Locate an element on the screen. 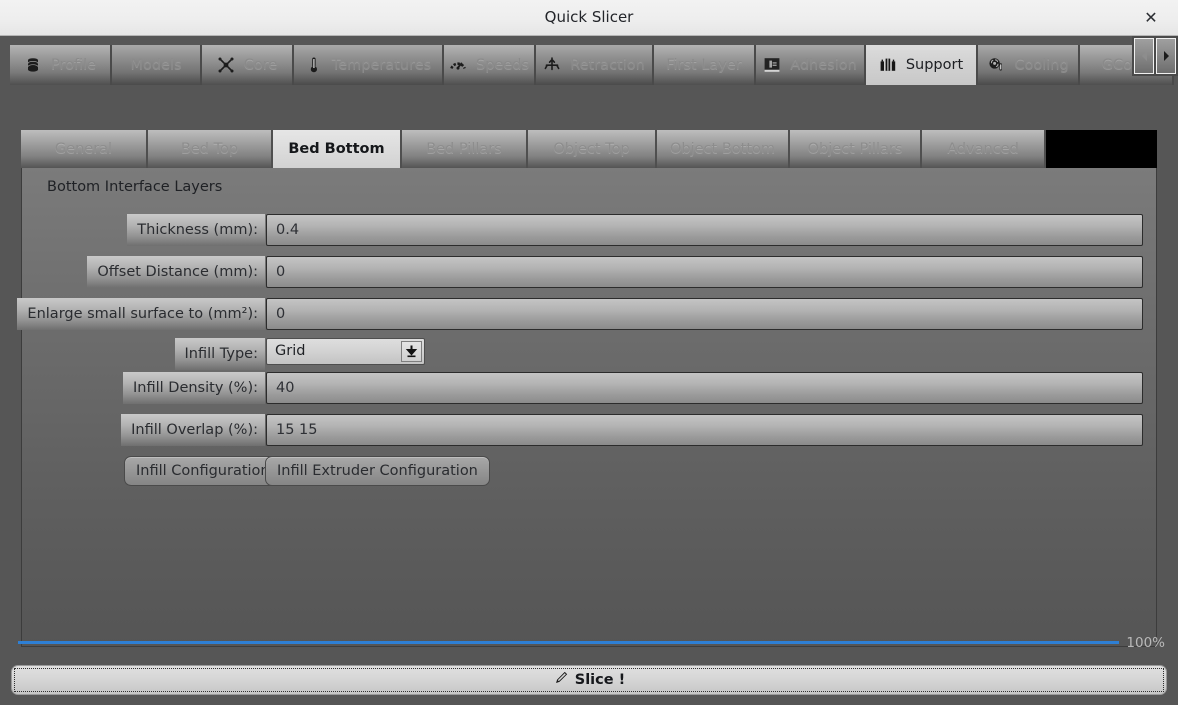  field-row: Infill Overlap (%): 15 15 is located at coordinates (590, 430).